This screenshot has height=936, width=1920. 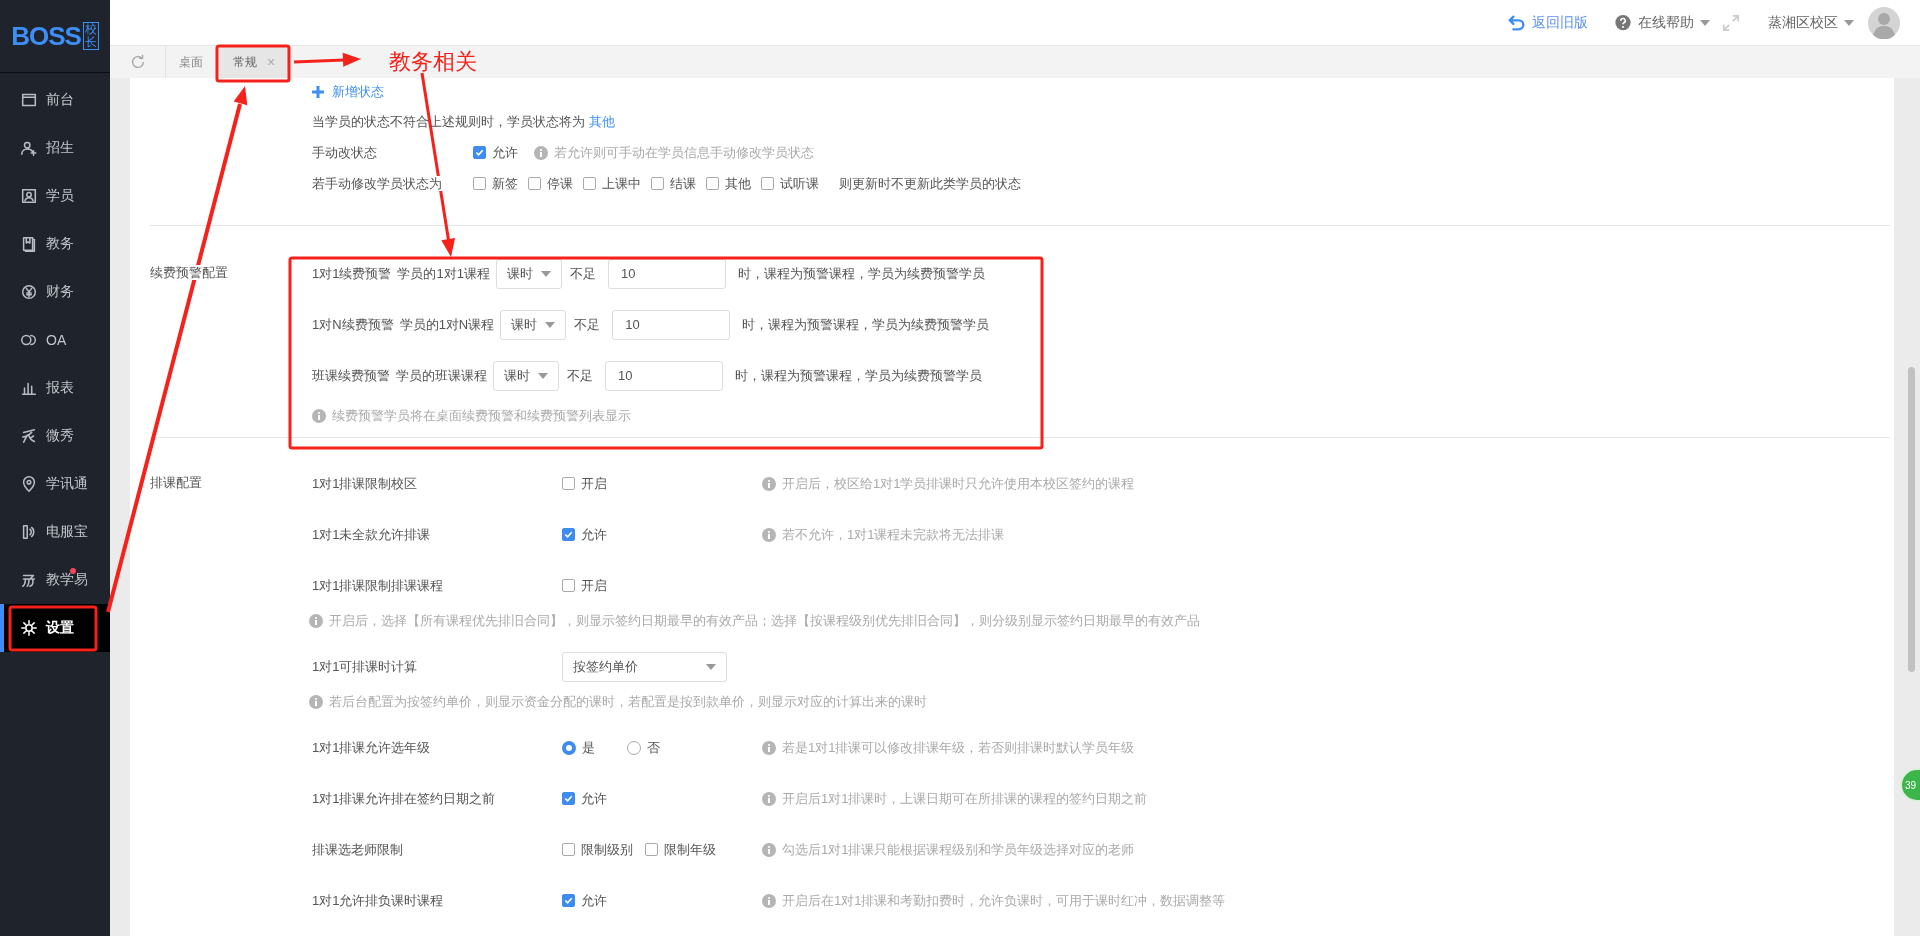 What do you see at coordinates (345, 152) in the screenshot?
I see `field-label: 手动改状态` at bounding box center [345, 152].